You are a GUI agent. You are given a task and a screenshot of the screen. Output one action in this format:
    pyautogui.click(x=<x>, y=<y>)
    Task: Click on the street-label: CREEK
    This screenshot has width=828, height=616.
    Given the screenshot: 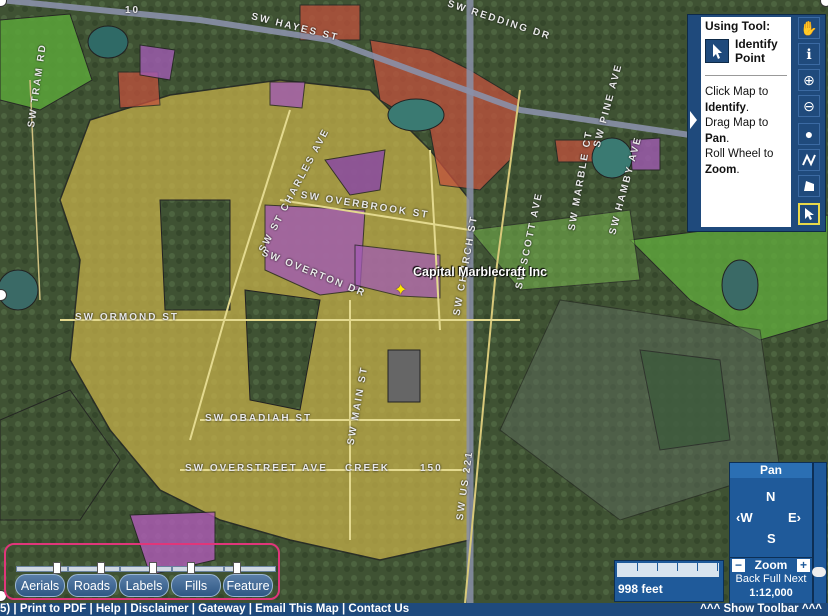 What is the action you would take?
    pyautogui.click(x=368, y=468)
    